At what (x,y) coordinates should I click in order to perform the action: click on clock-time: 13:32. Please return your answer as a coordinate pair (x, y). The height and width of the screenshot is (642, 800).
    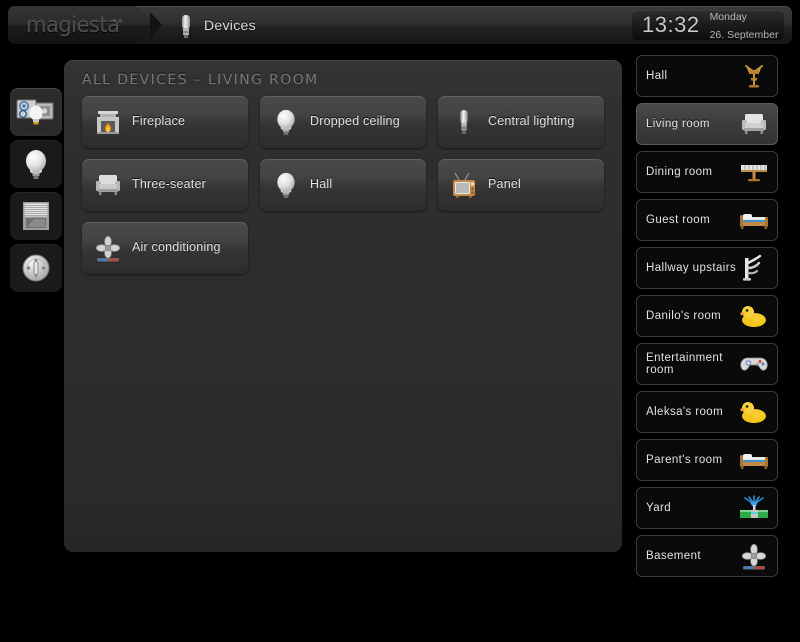
    Looking at the image, I should click on (671, 24).